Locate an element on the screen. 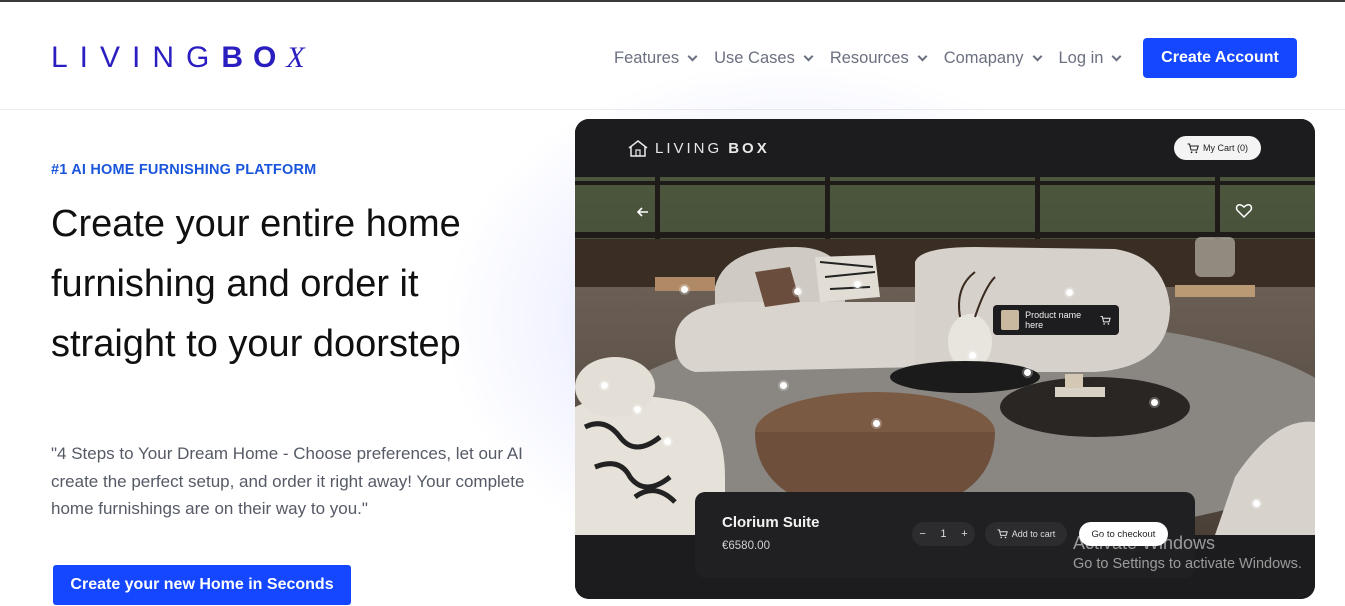 The image size is (1345, 606). windows-activation-subtitle: Go to Settings to activate Windows. is located at coordinates (1187, 564).